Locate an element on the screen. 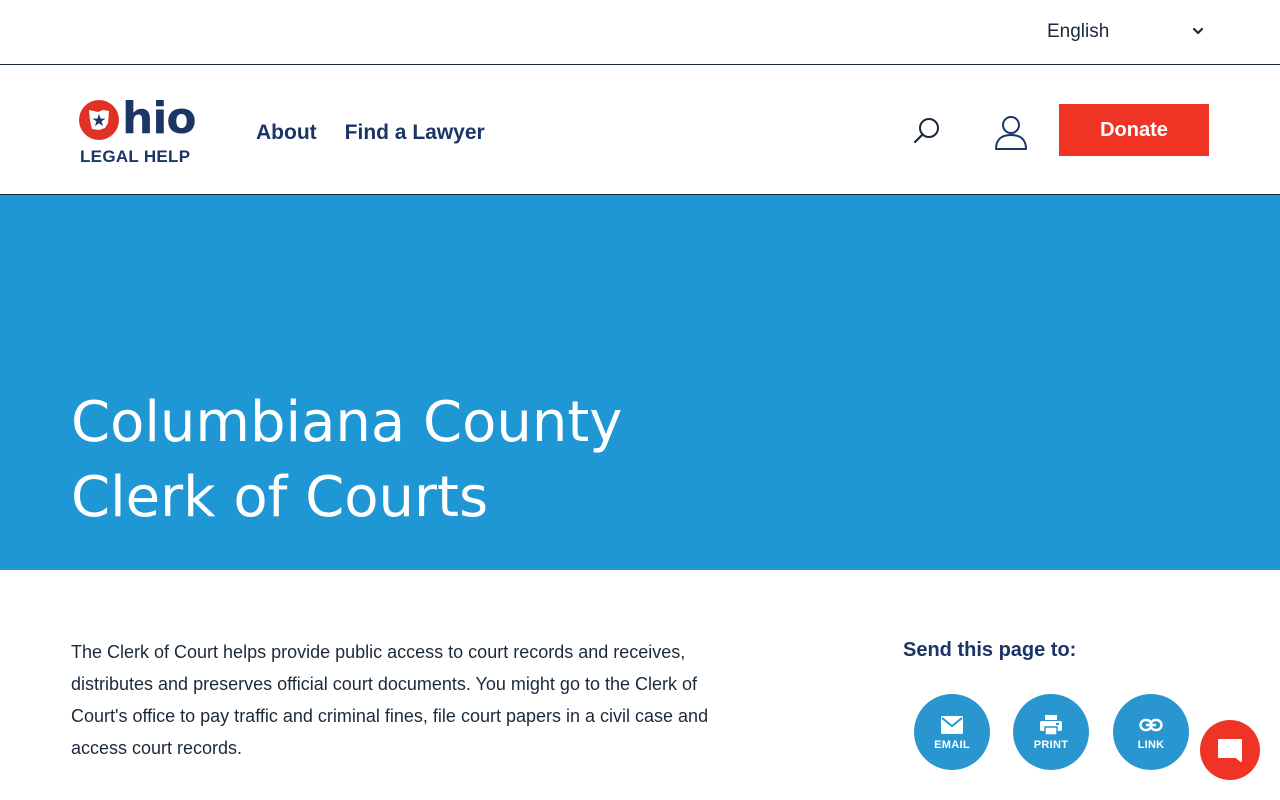 This screenshot has height=800, width=1280. ohio-state-icon is located at coordinates (99, 120).